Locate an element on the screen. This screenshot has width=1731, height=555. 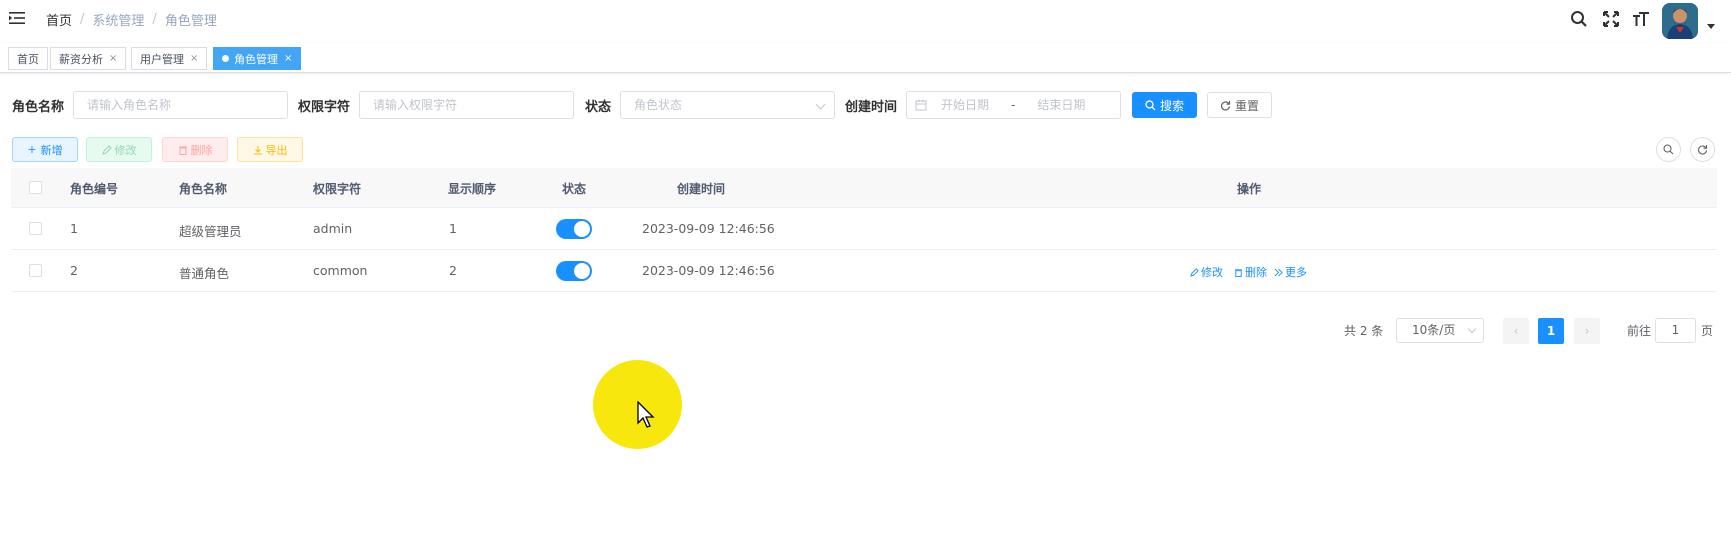
page-number-label: 1 is located at coordinates (1551, 331).